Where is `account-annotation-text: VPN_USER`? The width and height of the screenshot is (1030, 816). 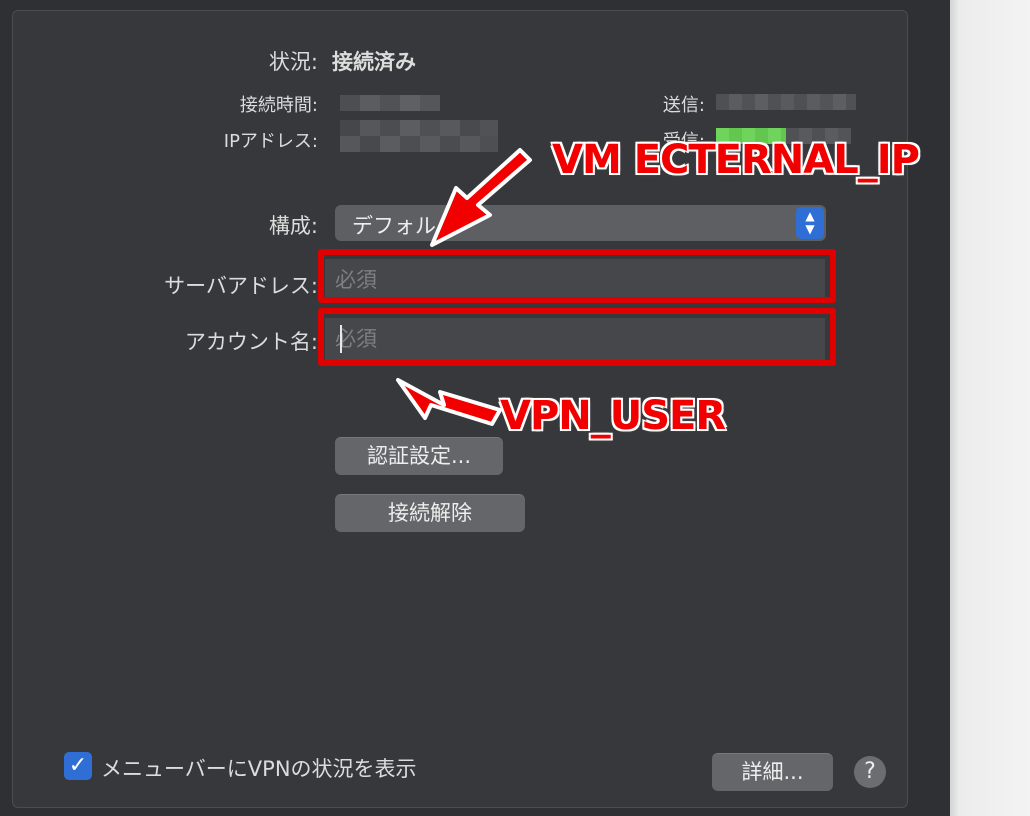
account-annotation-text: VPN_USER is located at coordinates (613, 416).